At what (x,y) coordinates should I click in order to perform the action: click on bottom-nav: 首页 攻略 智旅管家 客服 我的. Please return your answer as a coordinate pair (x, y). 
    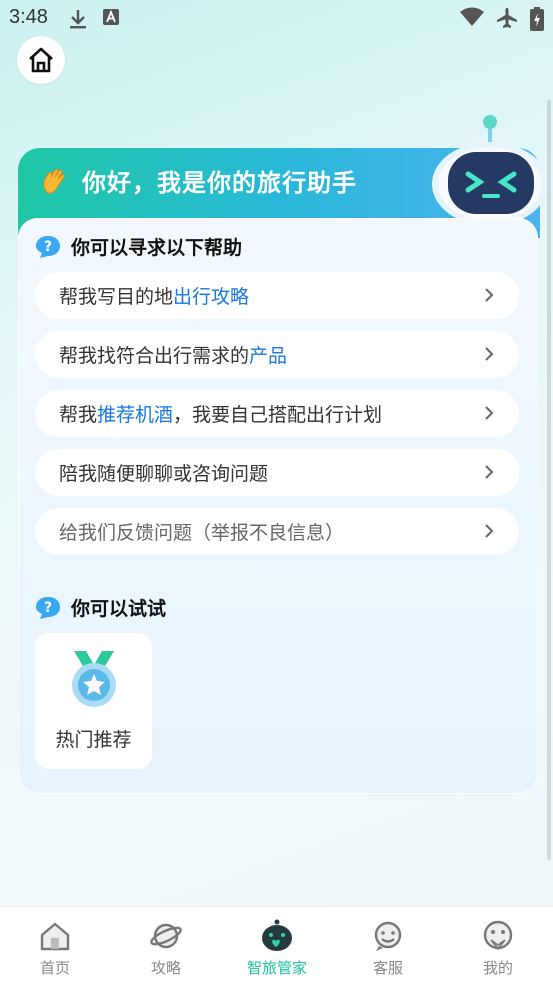
    Looking at the image, I should click on (276, 945).